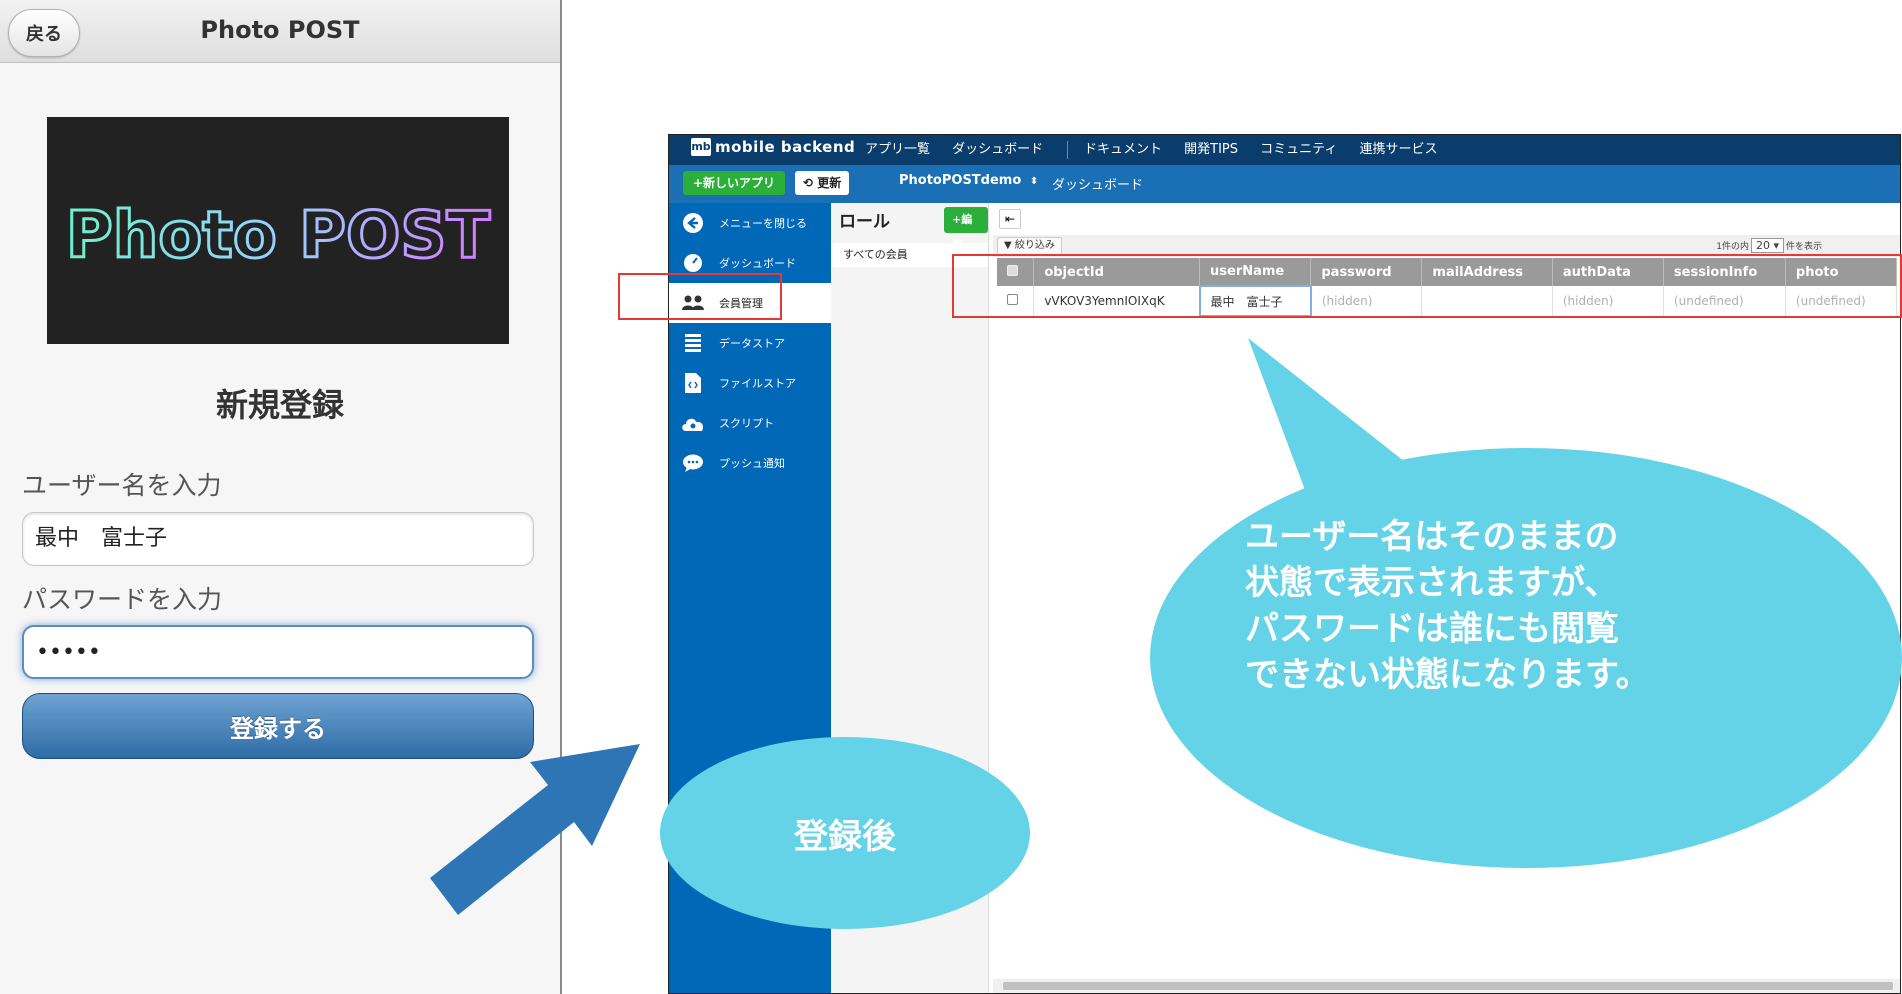 The image size is (1902, 994). I want to click on highlight-member-row, so click(1427, 286).